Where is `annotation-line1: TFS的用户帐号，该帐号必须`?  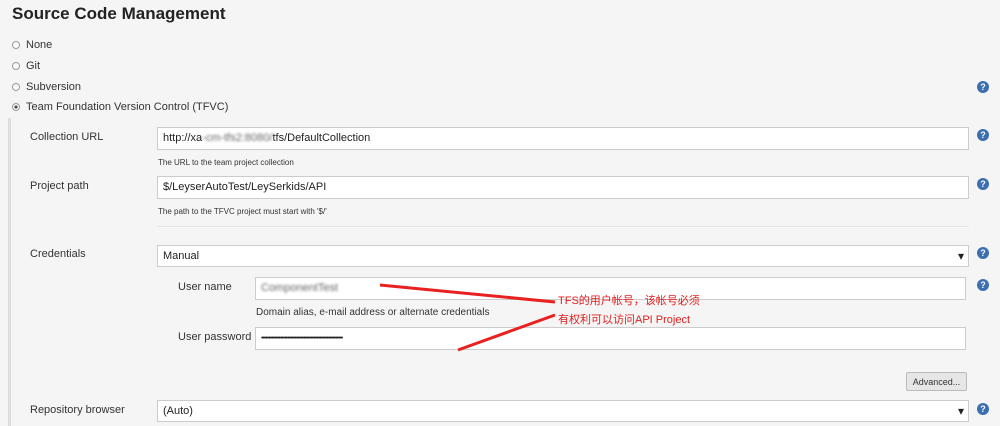
annotation-line1: TFS的用户帐号，该帐号必须 is located at coordinates (629, 301).